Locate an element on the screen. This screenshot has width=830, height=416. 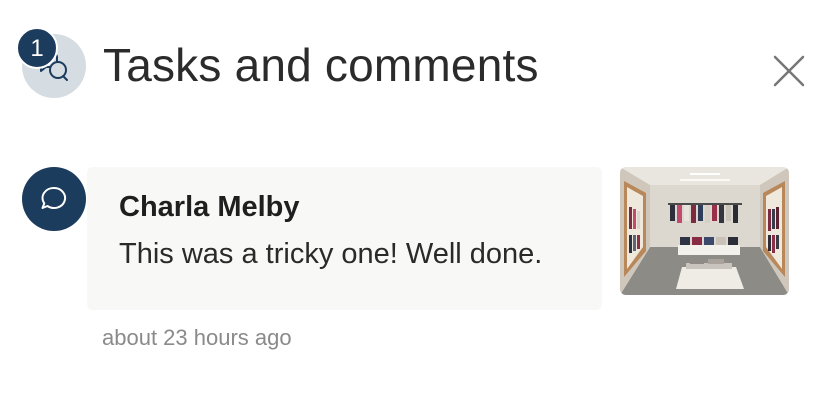
close-icon is located at coordinates (789, 71).